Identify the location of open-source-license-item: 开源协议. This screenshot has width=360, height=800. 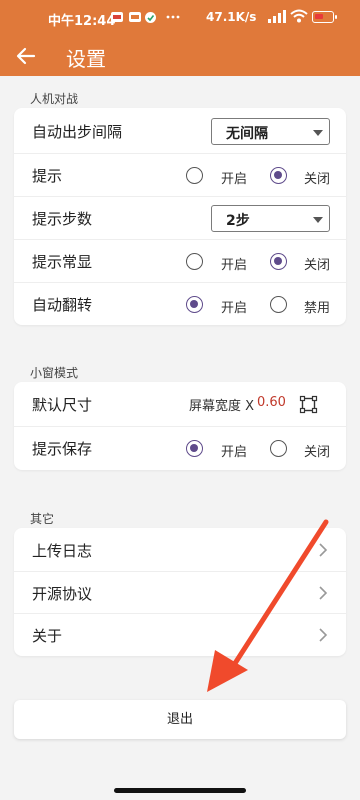
(180, 592).